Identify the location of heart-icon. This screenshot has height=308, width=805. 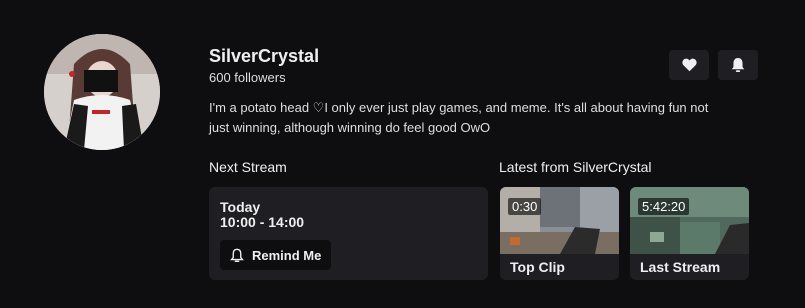
(689, 65).